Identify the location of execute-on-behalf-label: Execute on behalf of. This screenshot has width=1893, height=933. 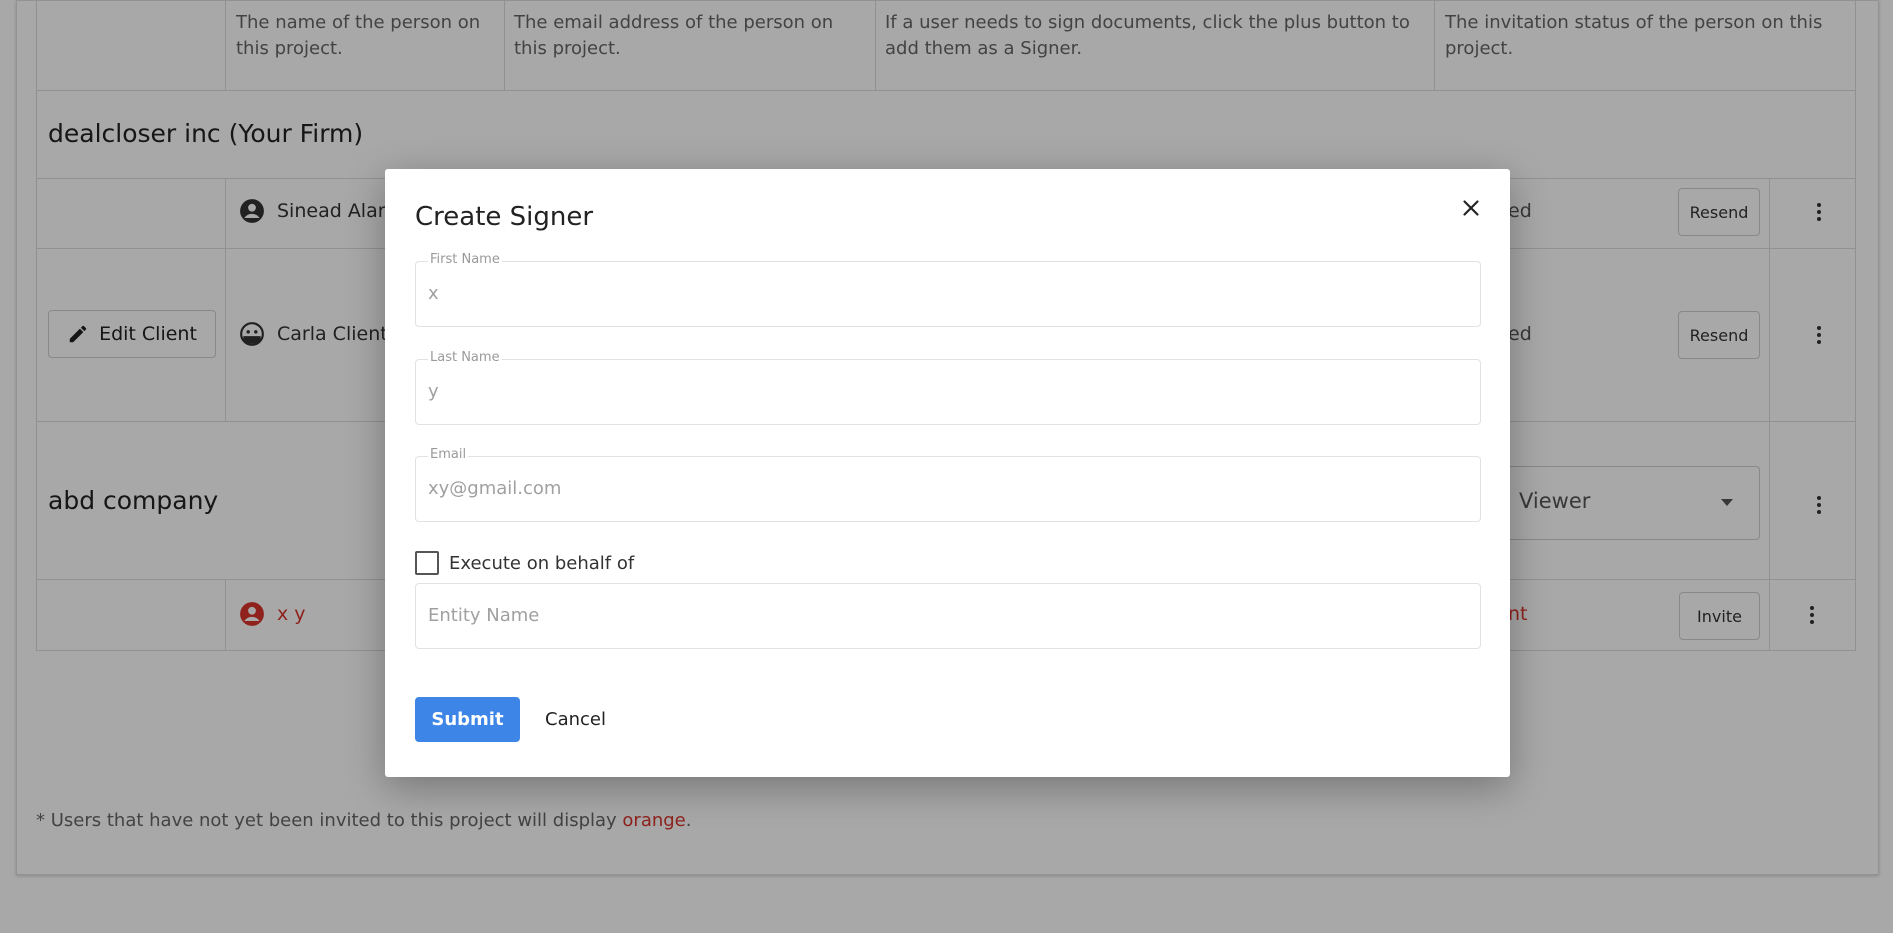
(542, 563).